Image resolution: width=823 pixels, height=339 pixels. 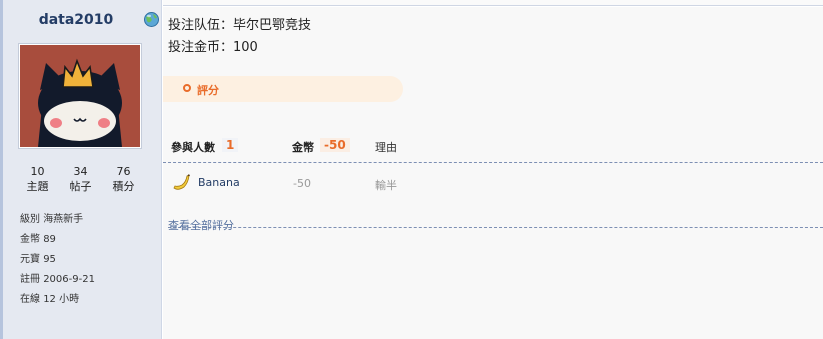 What do you see at coordinates (30, 239) in the screenshot?
I see `profile-key: 金幣` at bounding box center [30, 239].